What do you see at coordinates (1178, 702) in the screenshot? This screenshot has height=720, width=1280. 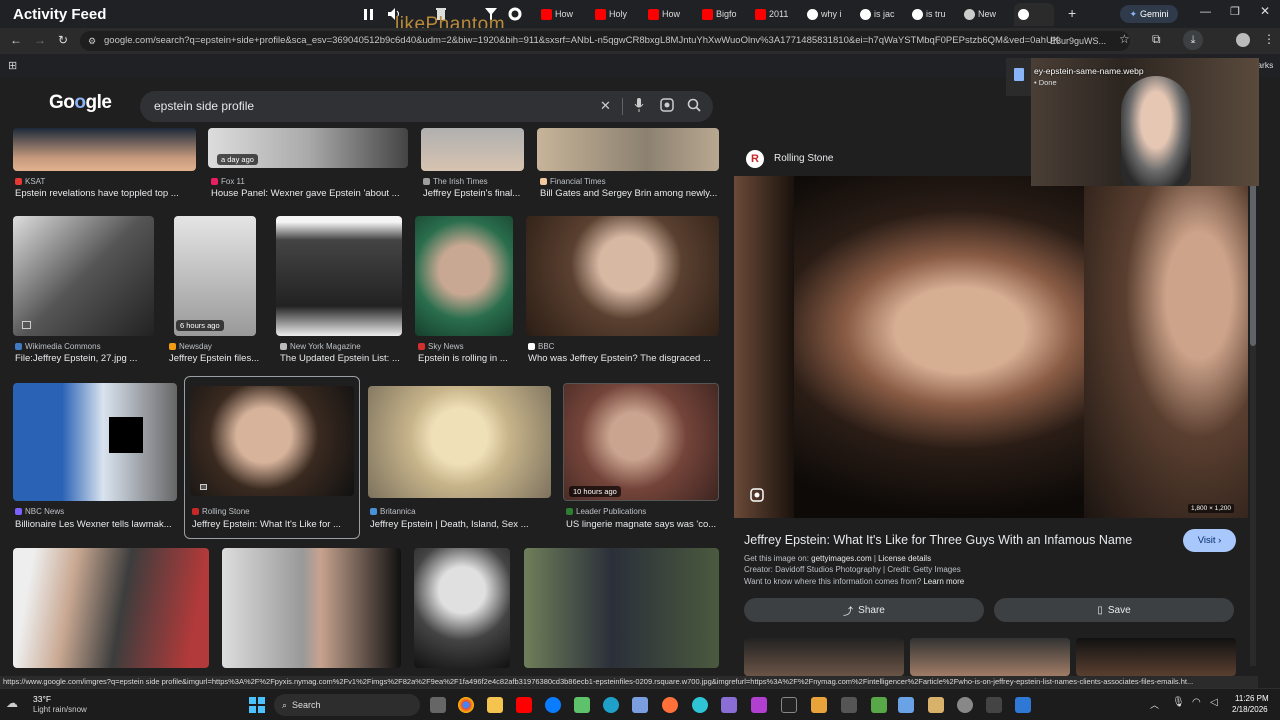 I see `mic-tray-icon: 🎙` at bounding box center [1178, 702].